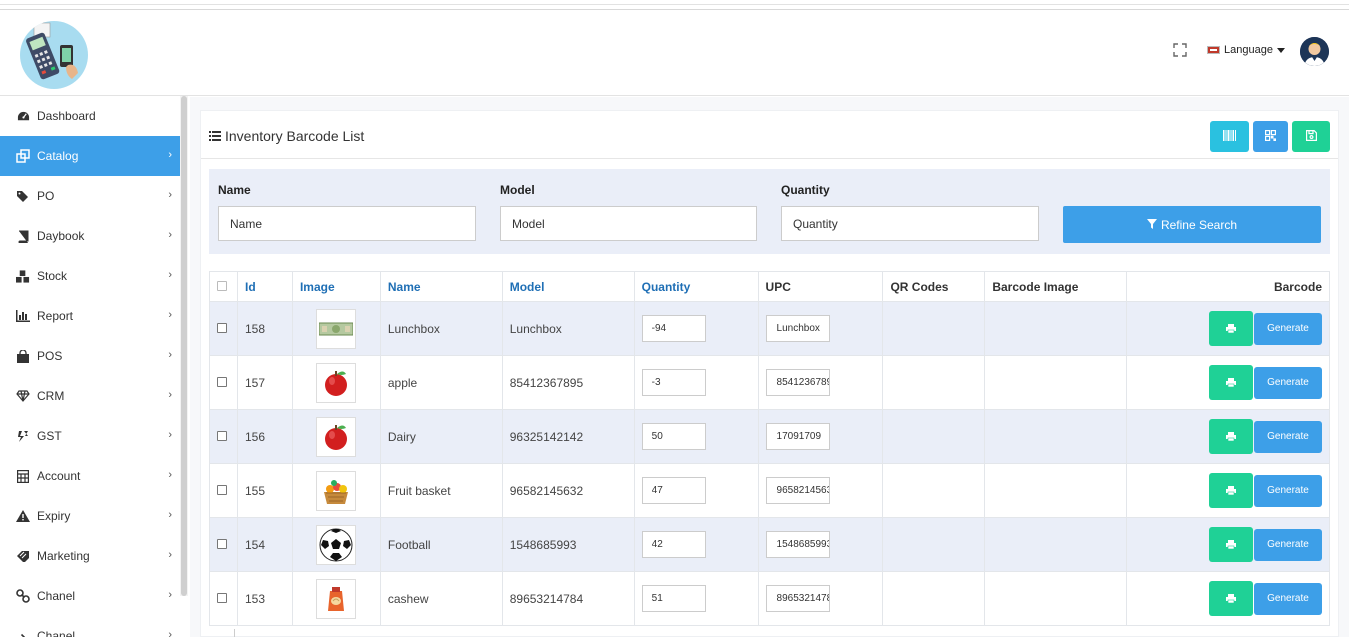 This screenshot has height=637, width=1349. I want to click on table-row: 157 apple 85412367895 Generate, so click(769, 382).